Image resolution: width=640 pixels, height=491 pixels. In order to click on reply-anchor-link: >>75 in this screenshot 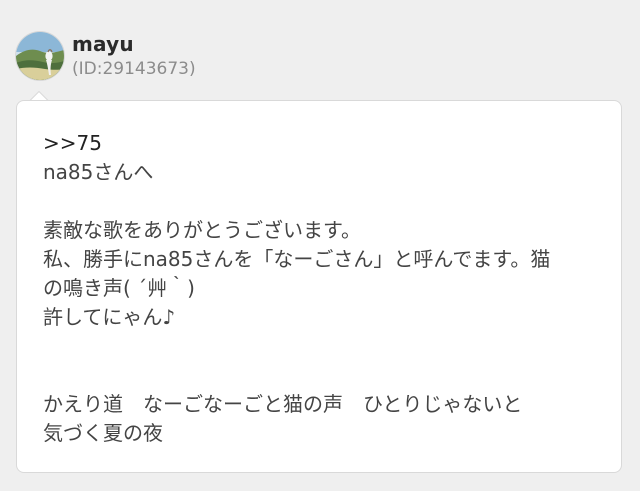, I will do `click(327, 143)`.